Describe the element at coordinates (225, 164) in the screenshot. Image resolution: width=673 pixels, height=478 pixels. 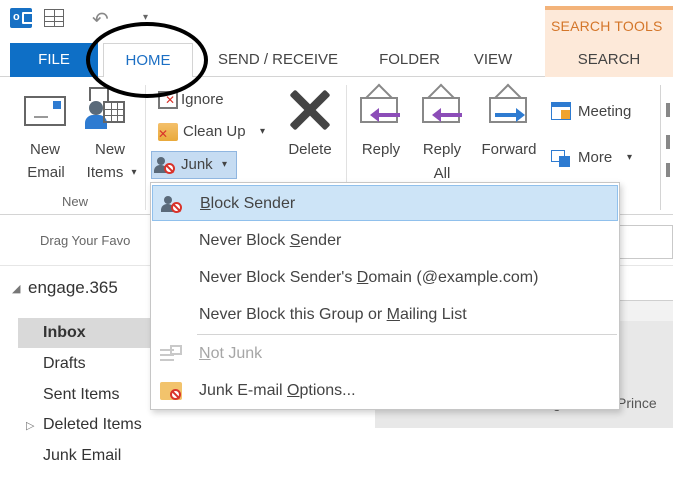
I see `junk-chevron-icon: ▾` at that location.